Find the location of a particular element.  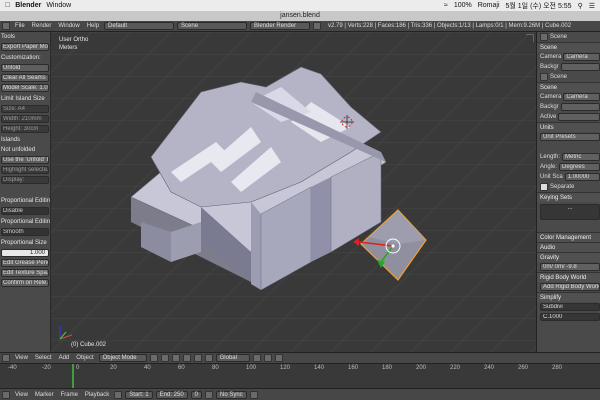

property-field: C.1000 is located at coordinates (570, 317).